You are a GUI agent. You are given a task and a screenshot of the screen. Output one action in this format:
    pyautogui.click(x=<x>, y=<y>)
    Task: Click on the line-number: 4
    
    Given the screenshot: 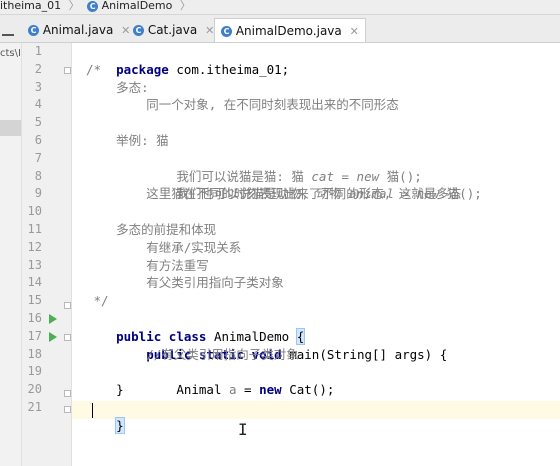 What is the action you would take?
    pyautogui.click(x=38, y=104)
    